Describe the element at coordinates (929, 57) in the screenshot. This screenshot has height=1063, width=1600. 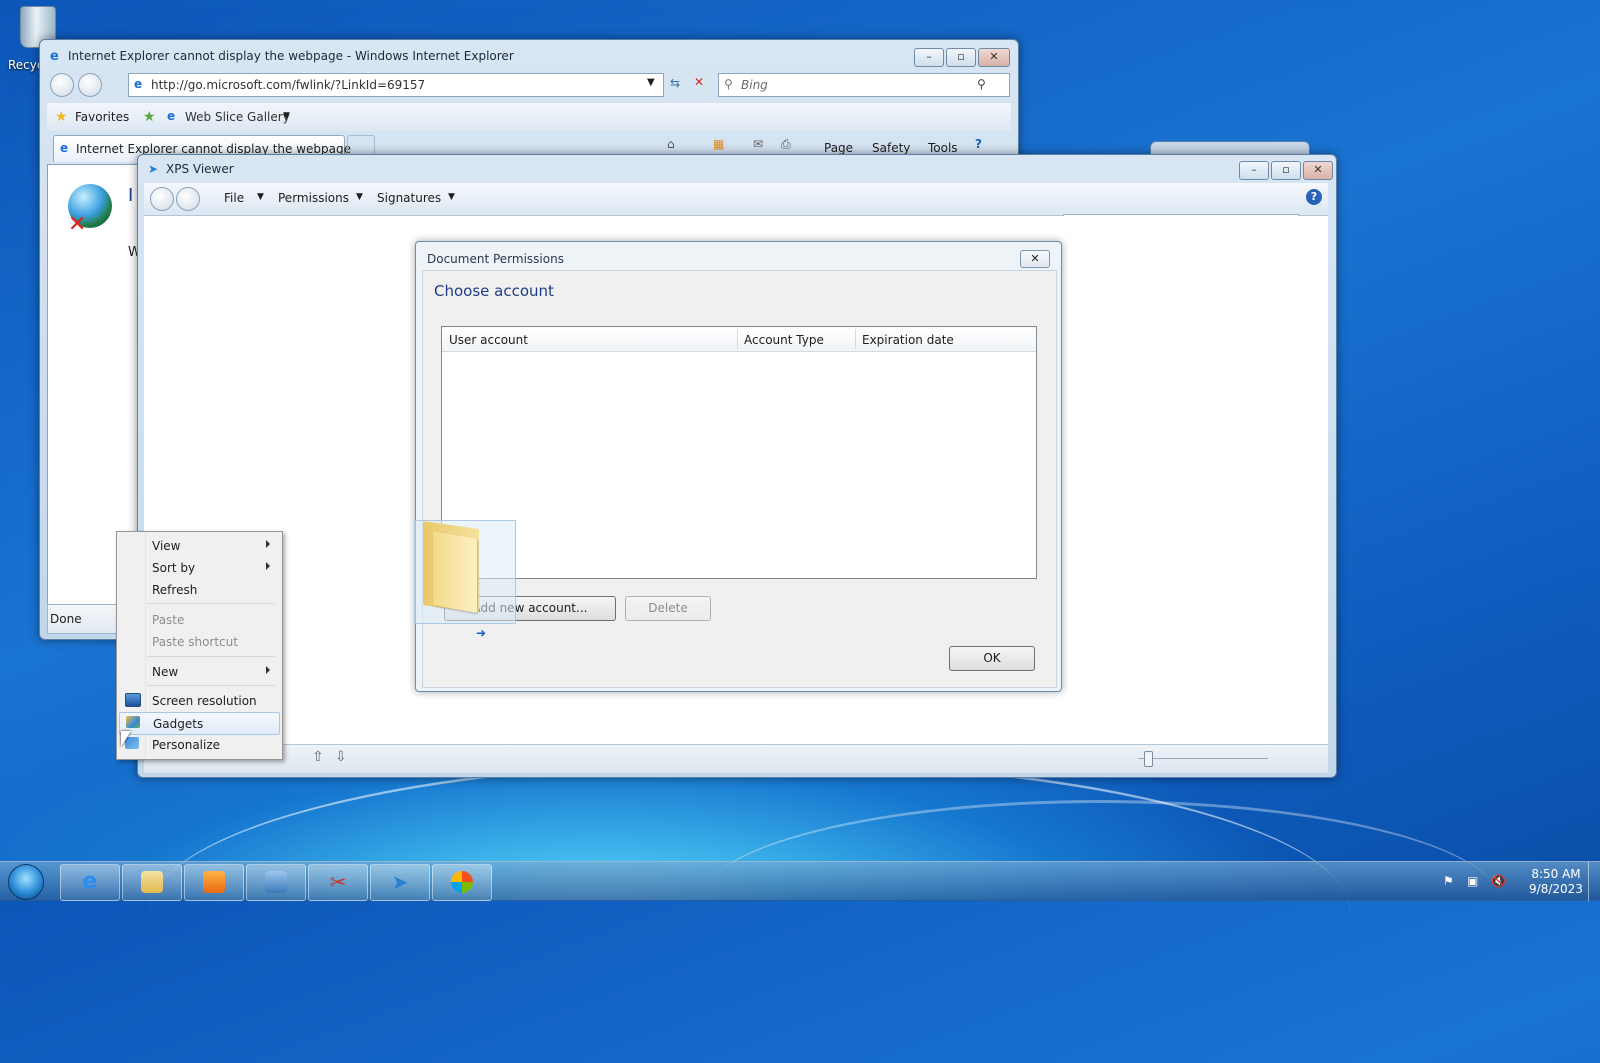
I see `ie-minimize-button: –` at that location.